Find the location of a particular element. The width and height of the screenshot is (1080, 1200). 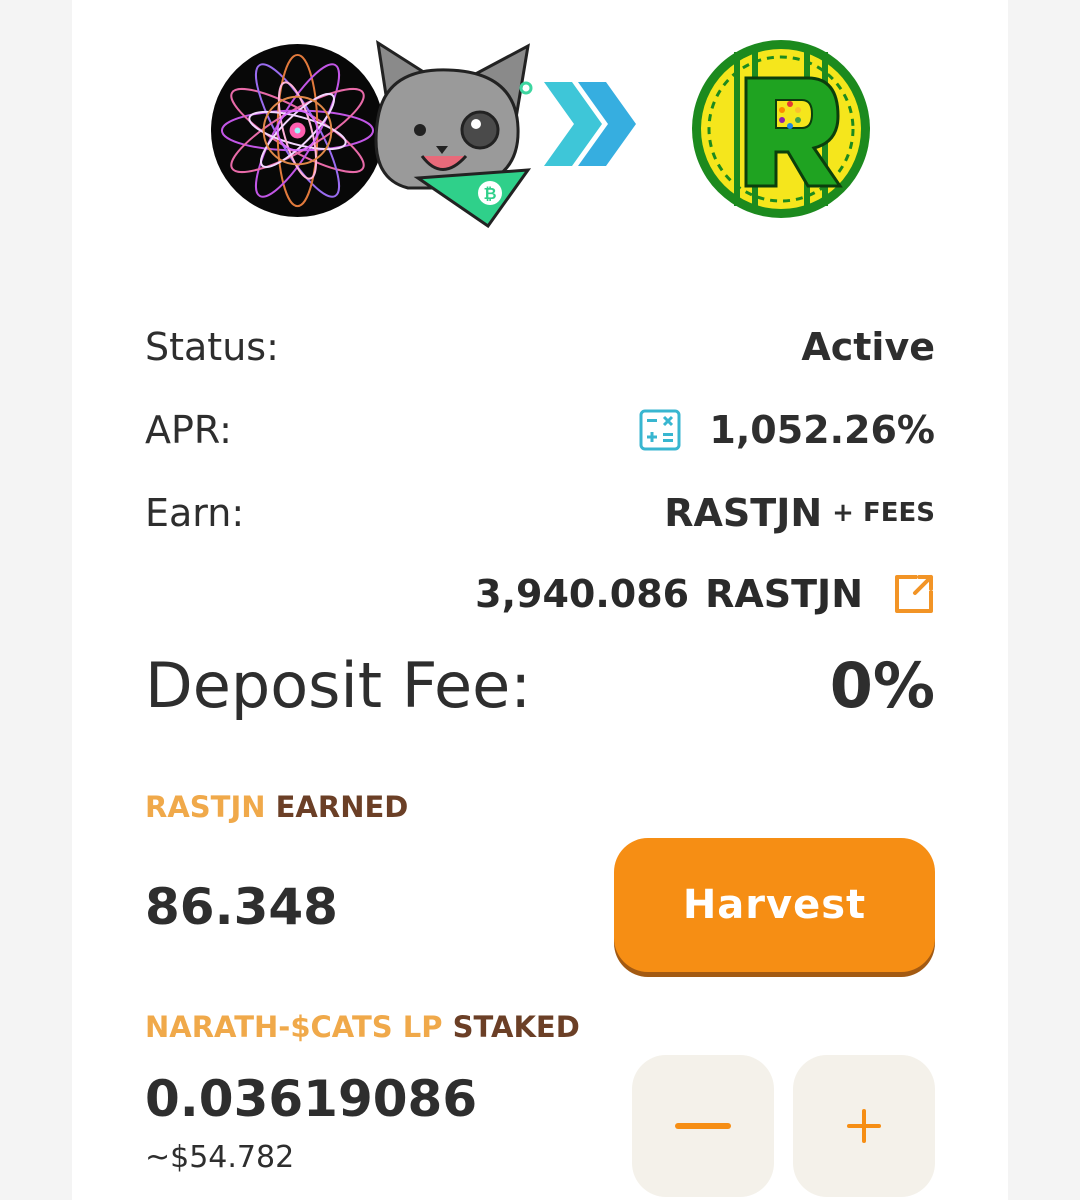

external-link-icon is located at coordinates (914, 594).